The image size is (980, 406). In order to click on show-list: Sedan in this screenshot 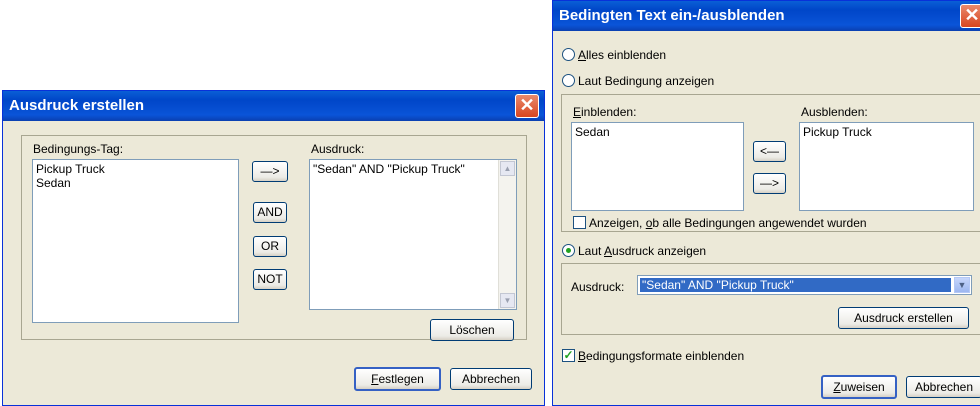, I will do `click(657, 166)`.